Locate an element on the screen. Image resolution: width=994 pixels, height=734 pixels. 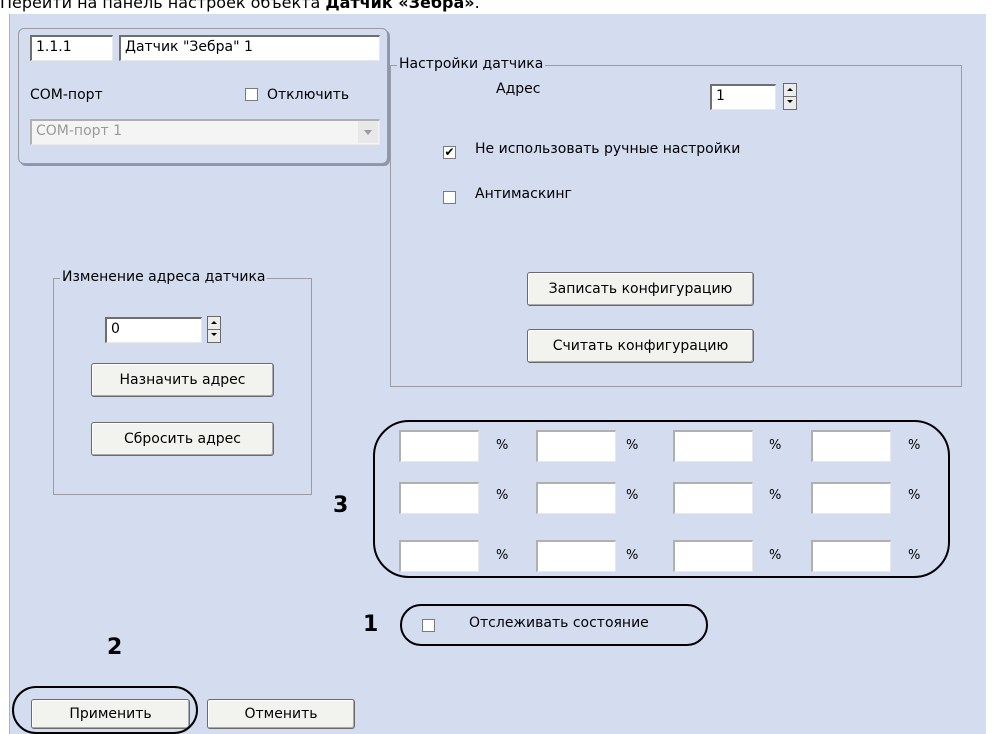
reset-address-button: Сбросить адрес is located at coordinates (182, 439).